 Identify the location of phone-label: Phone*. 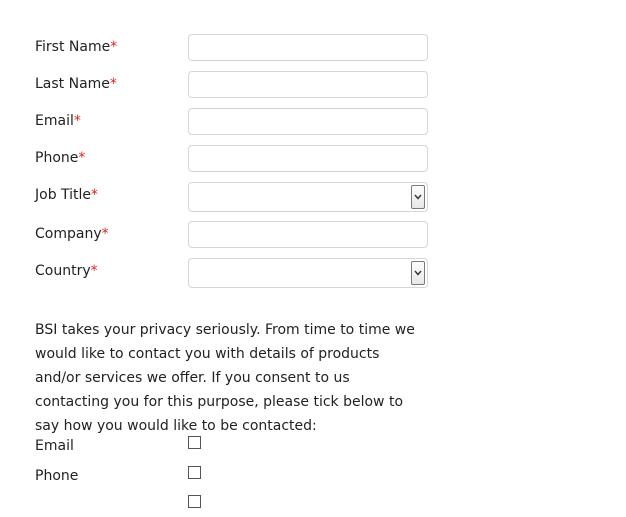
(60, 158).